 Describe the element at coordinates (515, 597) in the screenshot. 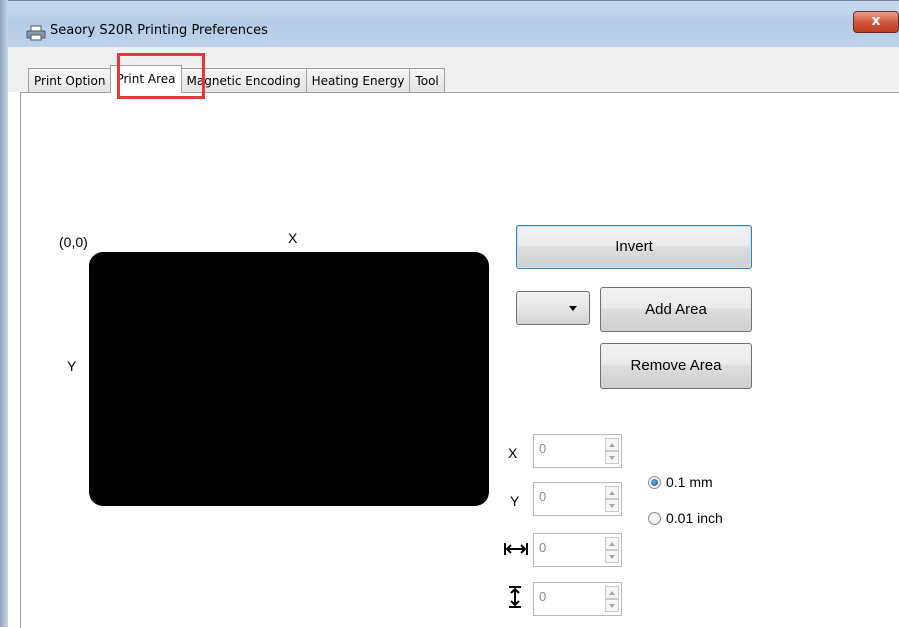

I see `height-arrows-icon` at that location.